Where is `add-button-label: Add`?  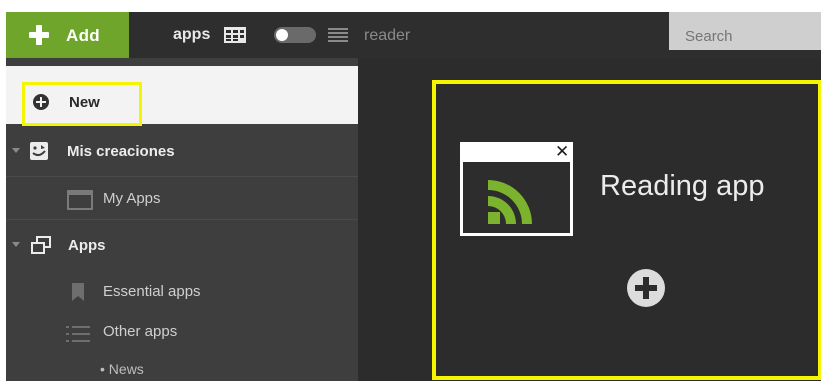 add-button-label: Add is located at coordinates (83, 35).